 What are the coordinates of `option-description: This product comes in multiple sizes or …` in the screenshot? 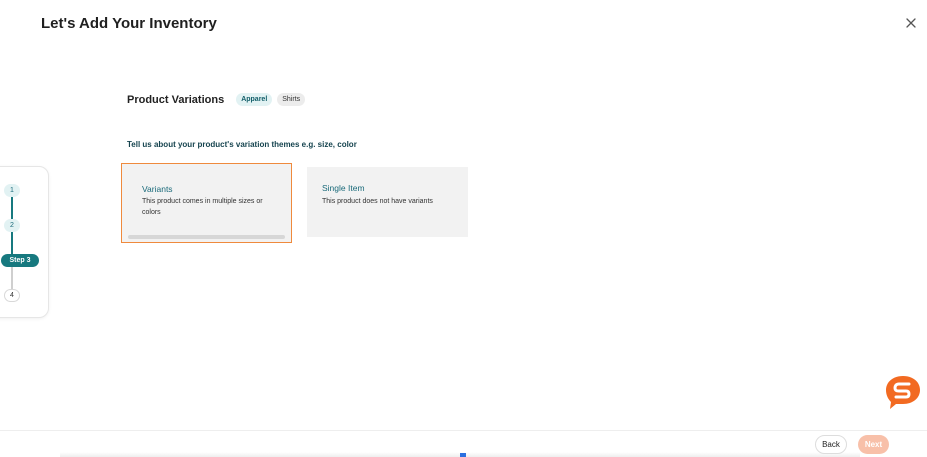 It's located at (202, 207).